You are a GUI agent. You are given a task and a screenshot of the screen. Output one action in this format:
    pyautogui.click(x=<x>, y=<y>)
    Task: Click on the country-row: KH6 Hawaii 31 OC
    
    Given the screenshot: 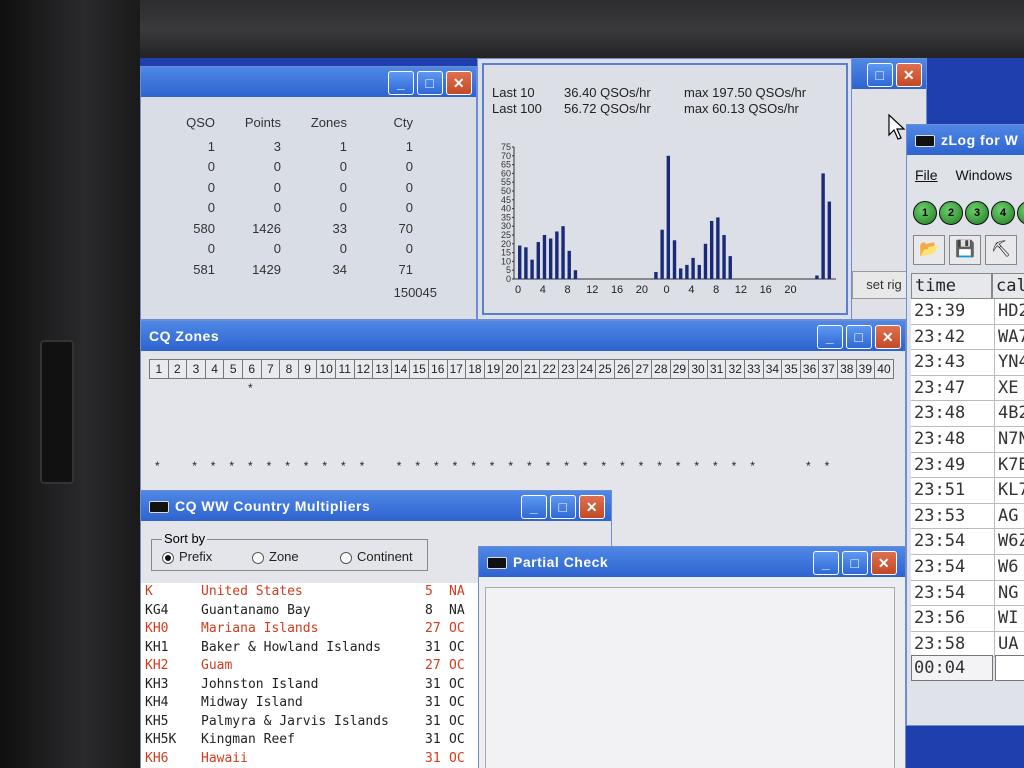 What is the action you would take?
    pyautogui.click(x=311, y=759)
    